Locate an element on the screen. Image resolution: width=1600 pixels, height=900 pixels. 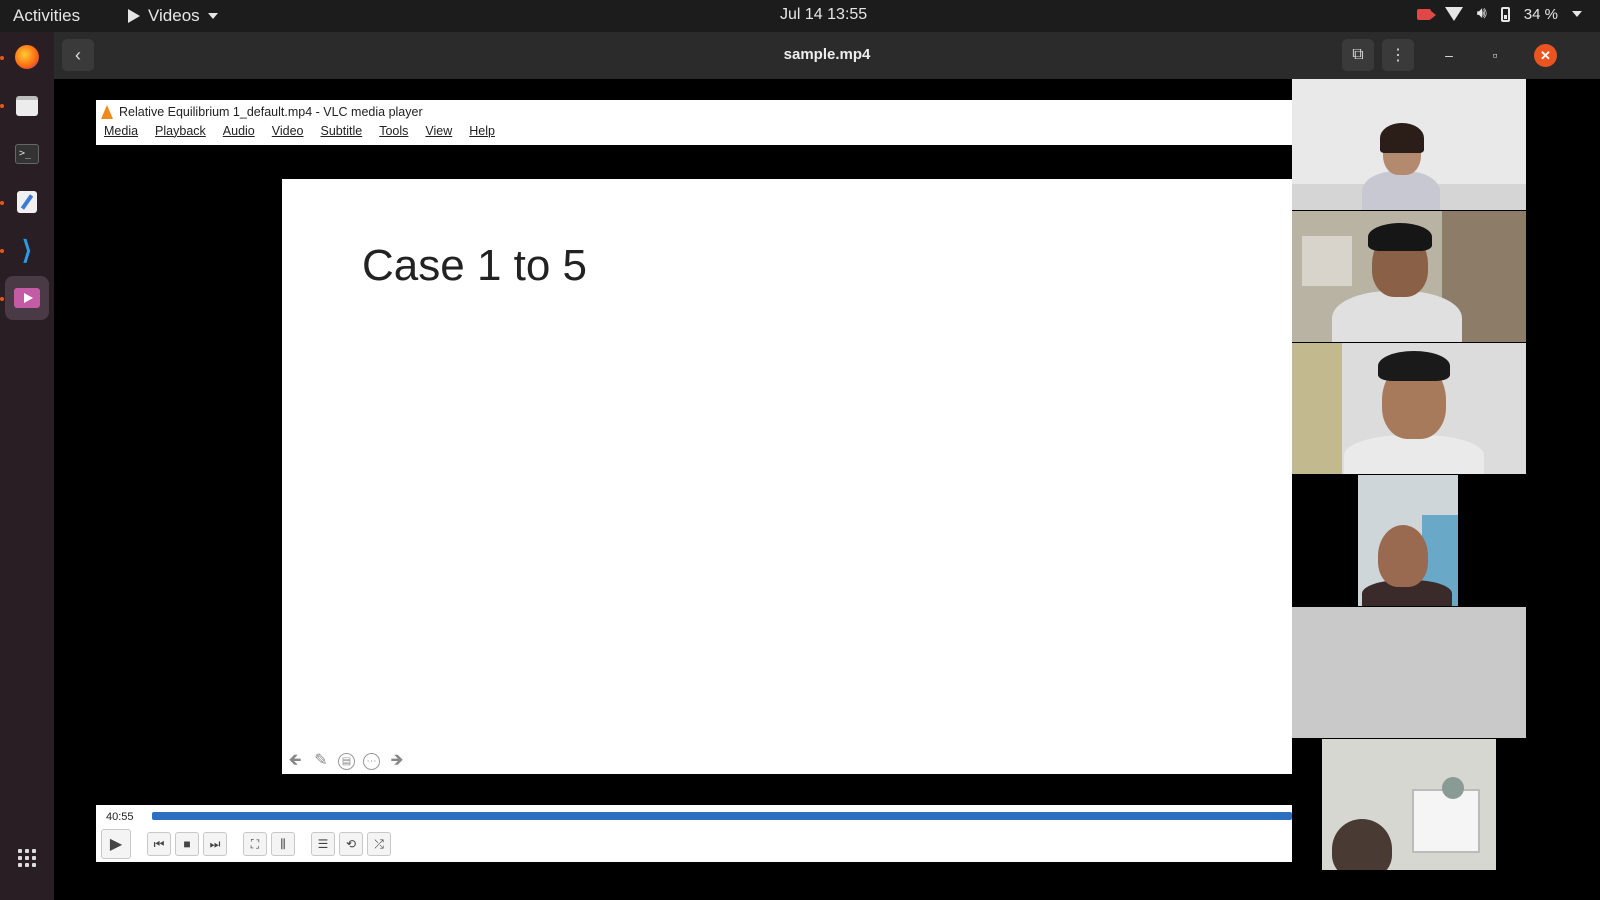
loop-icon: ⟲ is located at coordinates (351, 844).